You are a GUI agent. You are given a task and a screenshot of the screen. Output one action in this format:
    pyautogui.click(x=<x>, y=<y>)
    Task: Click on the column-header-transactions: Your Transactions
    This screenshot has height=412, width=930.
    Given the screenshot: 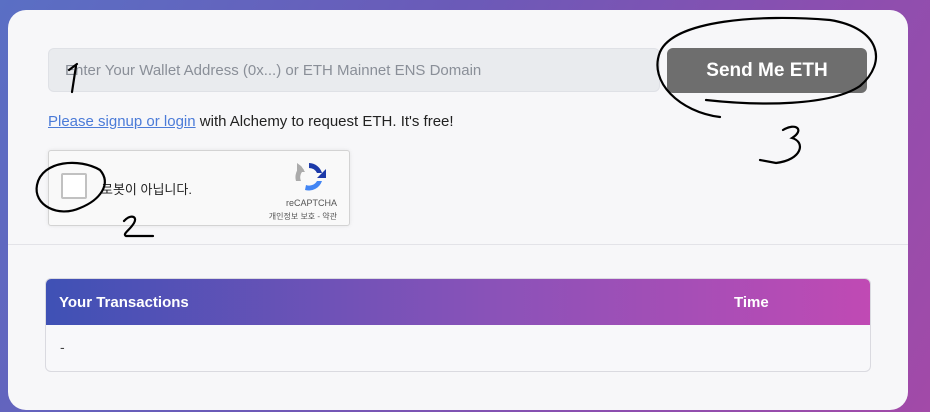 What is the action you would take?
    pyautogui.click(x=124, y=302)
    